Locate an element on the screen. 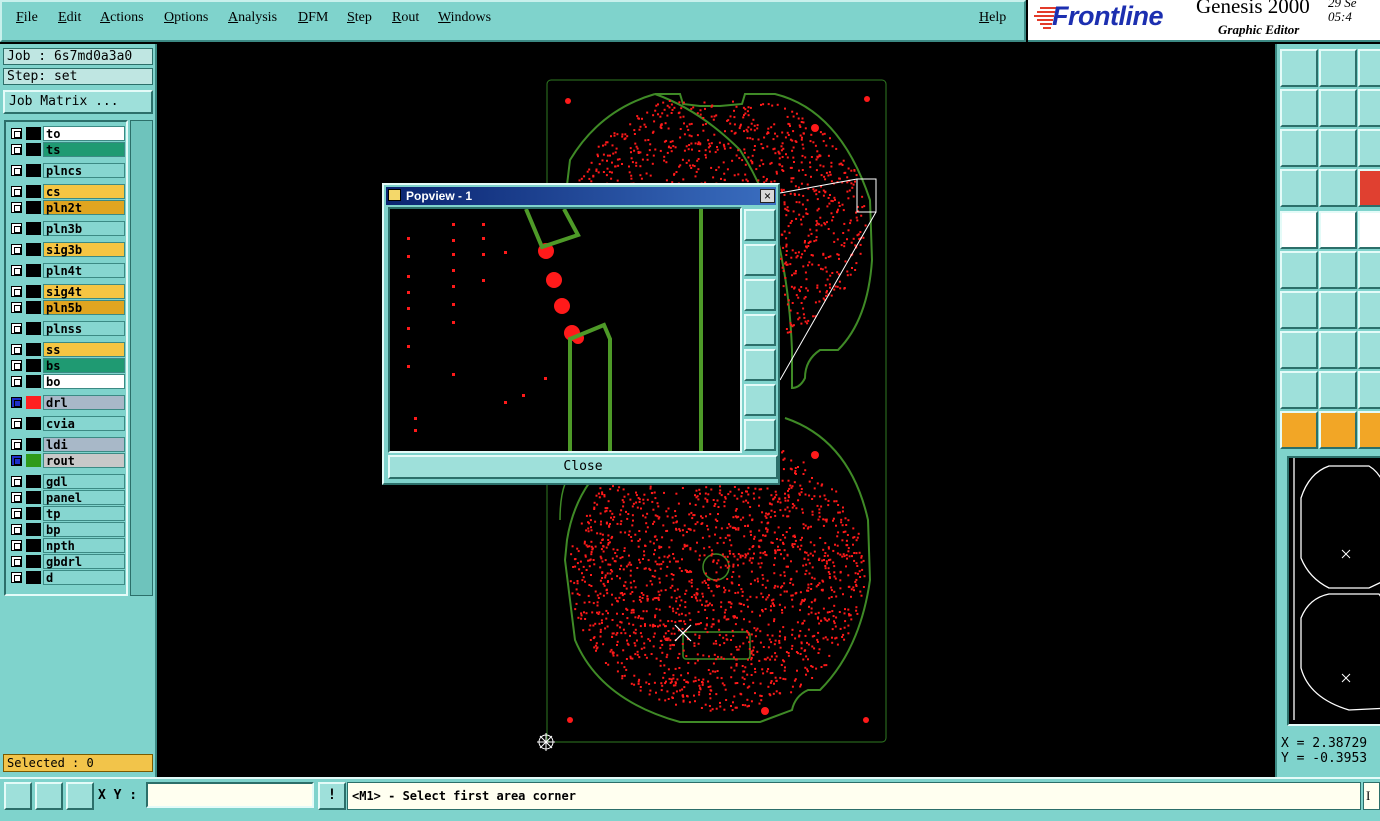 Image resolution: width=1380 pixels, height=821 pixels. connect-nodes-icon is located at coordinates (1299, 270).